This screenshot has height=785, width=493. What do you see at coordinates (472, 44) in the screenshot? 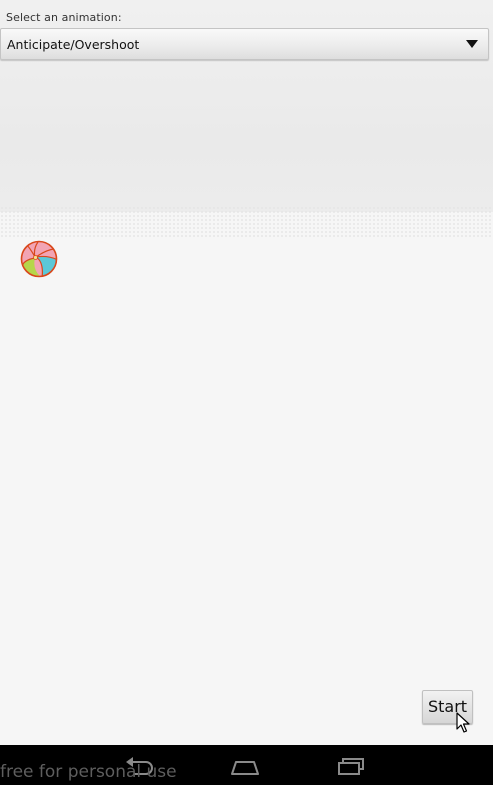
I see `dropdown-arrow-icon` at bounding box center [472, 44].